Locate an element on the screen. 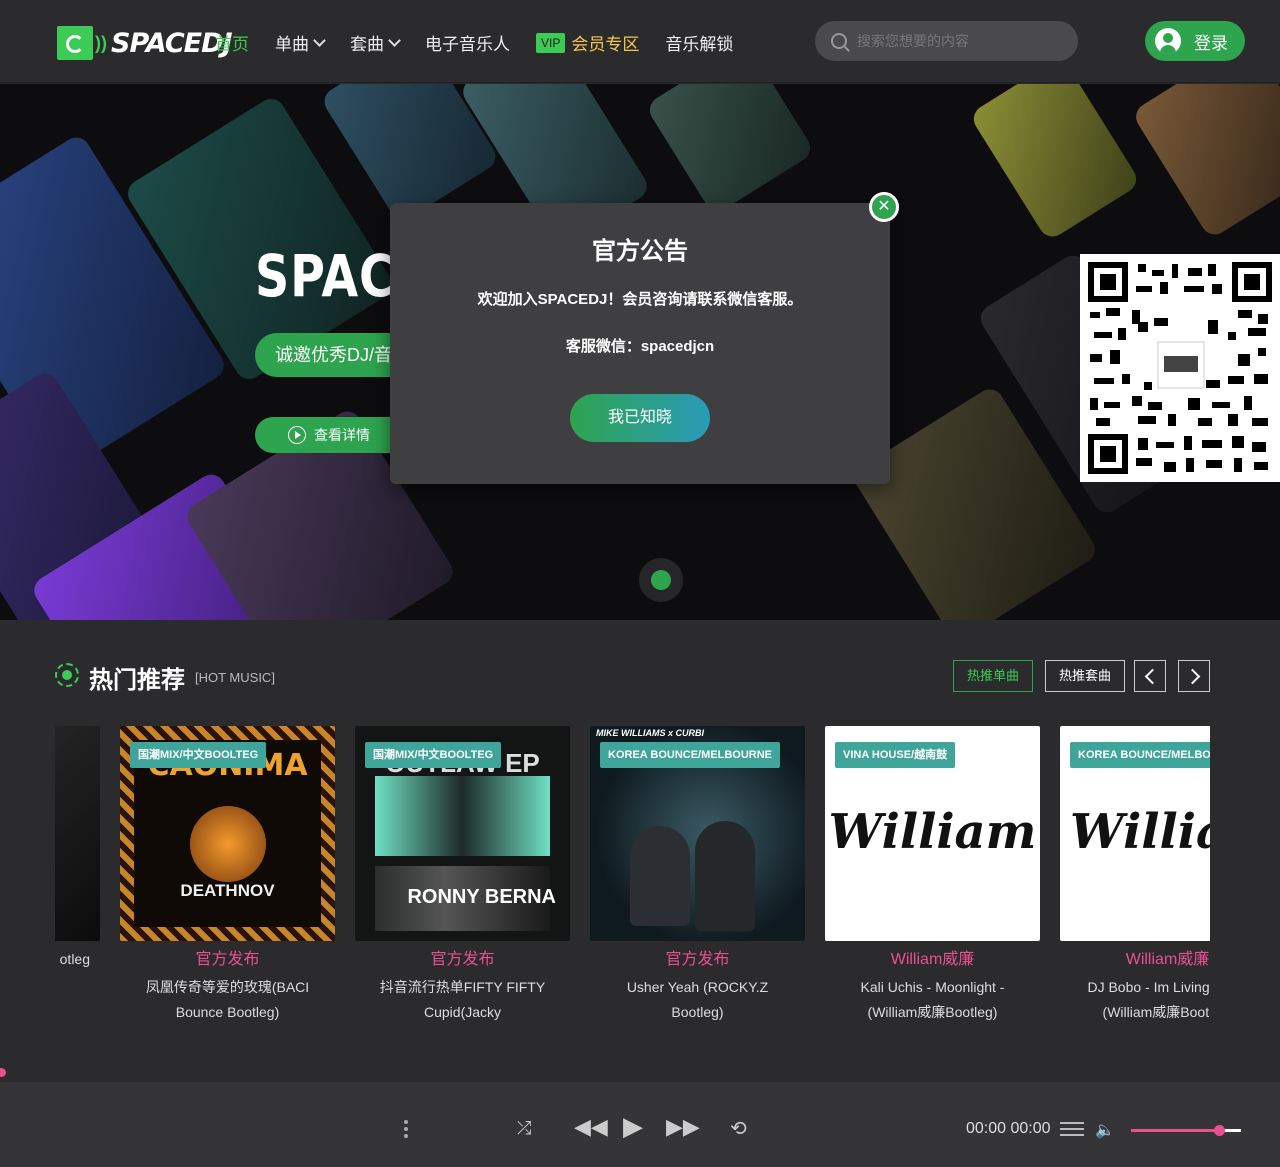  vip-badge: VIP is located at coordinates (551, 42).